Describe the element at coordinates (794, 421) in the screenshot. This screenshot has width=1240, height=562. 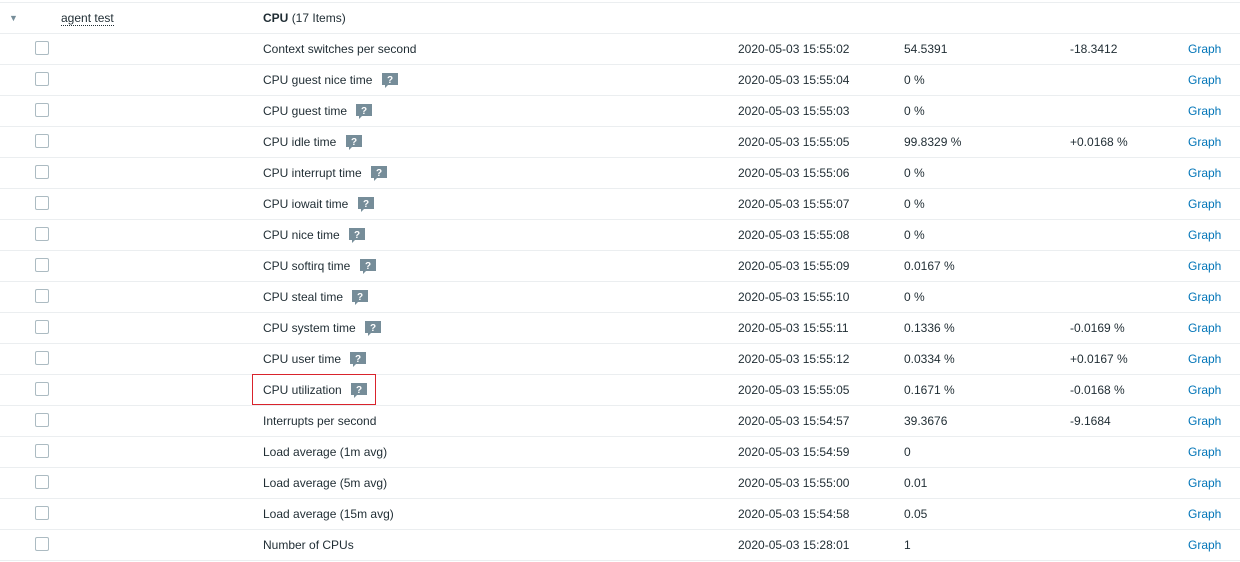
I see `last-check-time: 2020-05-03 15:54:57` at that location.